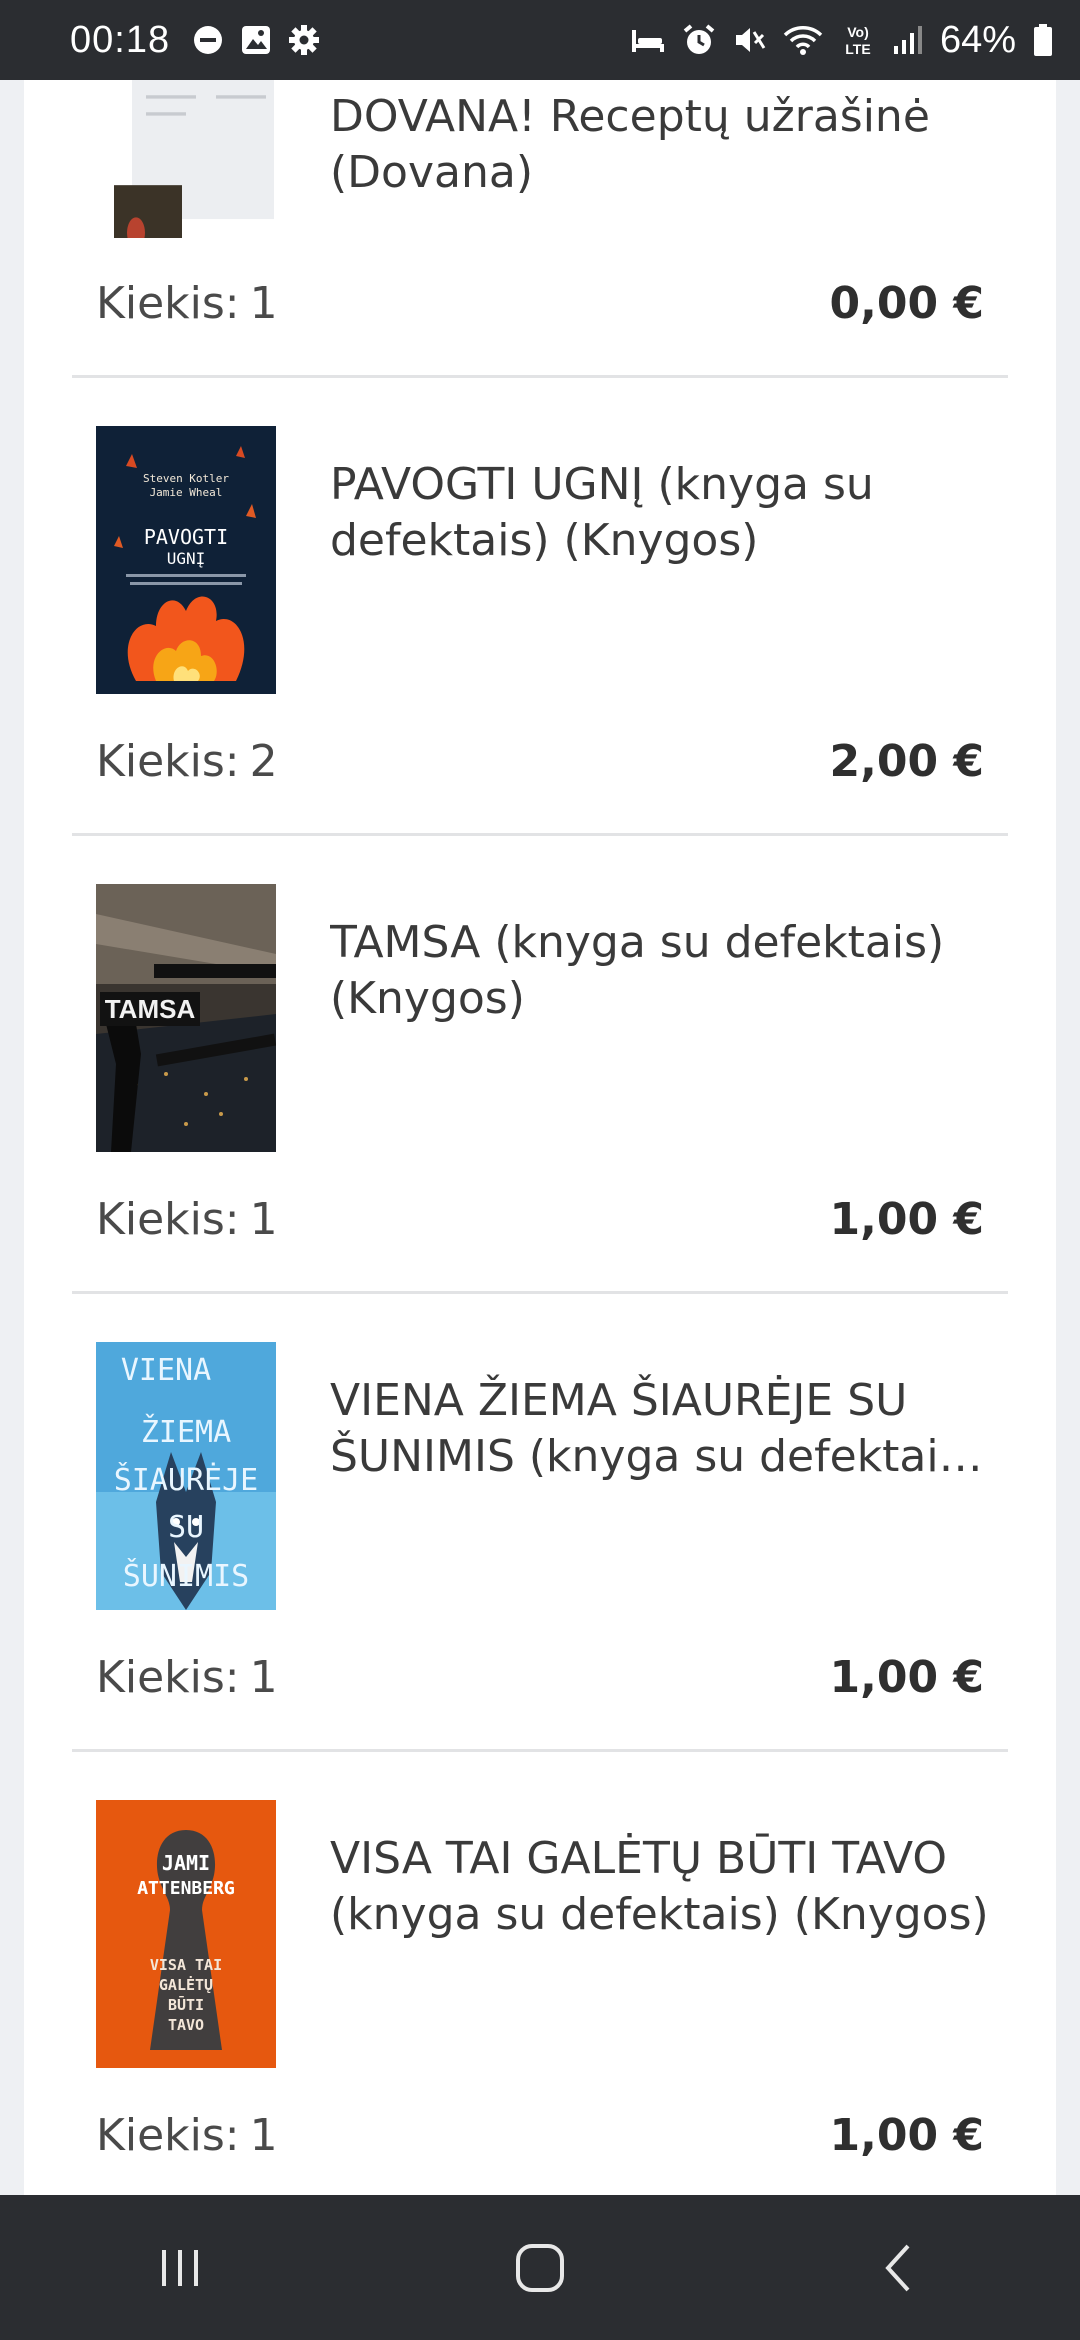 The width and height of the screenshot is (1080, 2340). What do you see at coordinates (858, 32) in the screenshot?
I see `svg-text: Vo)` at bounding box center [858, 32].